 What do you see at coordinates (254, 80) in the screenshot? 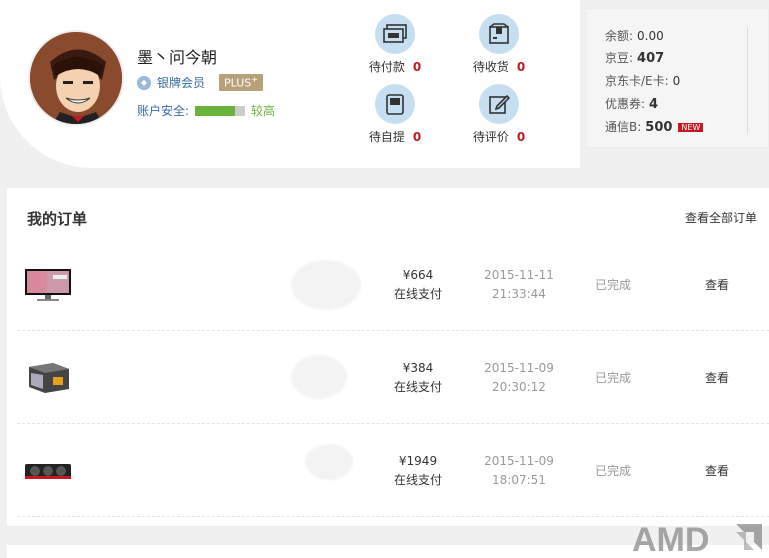
I see `plus-sup: +` at bounding box center [254, 80].